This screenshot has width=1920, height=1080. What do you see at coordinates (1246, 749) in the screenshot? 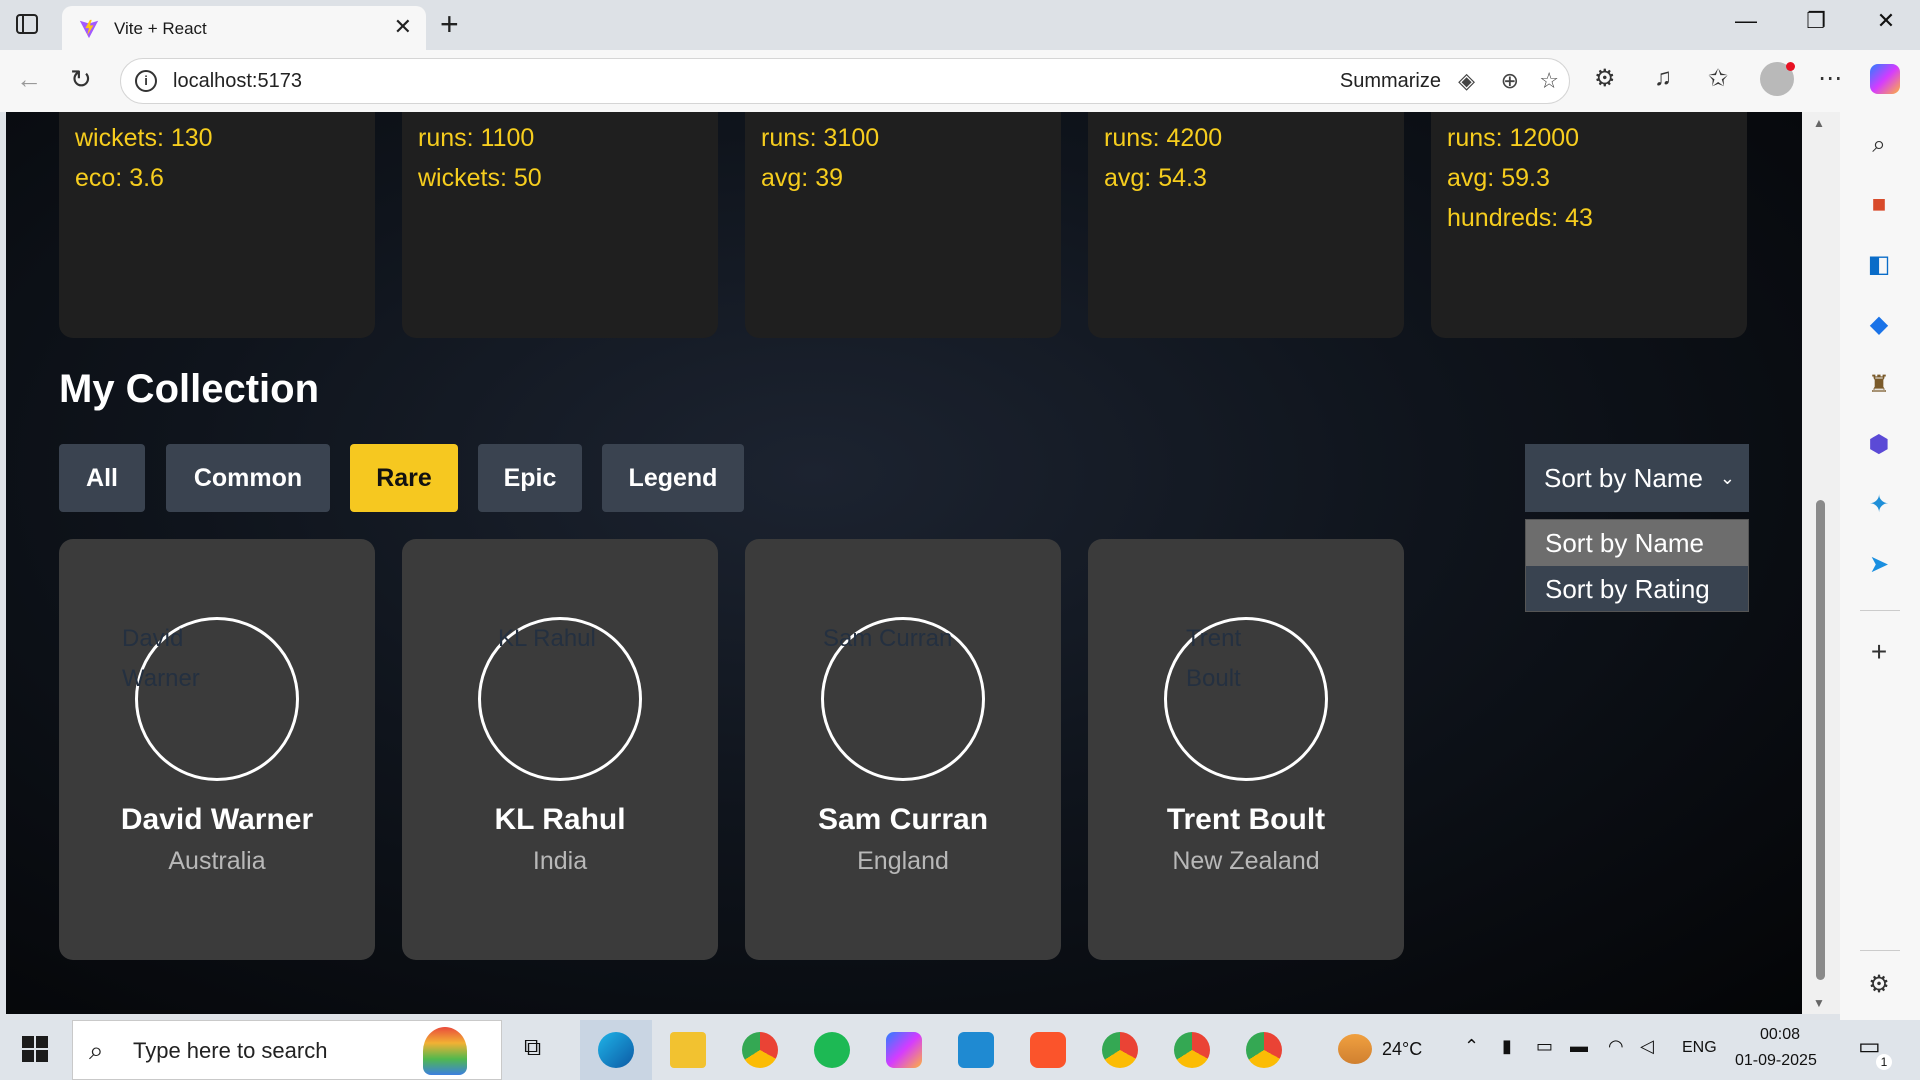
I see `player-card: Trent Boult Trent Boult New Zealand` at bounding box center [1246, 749].